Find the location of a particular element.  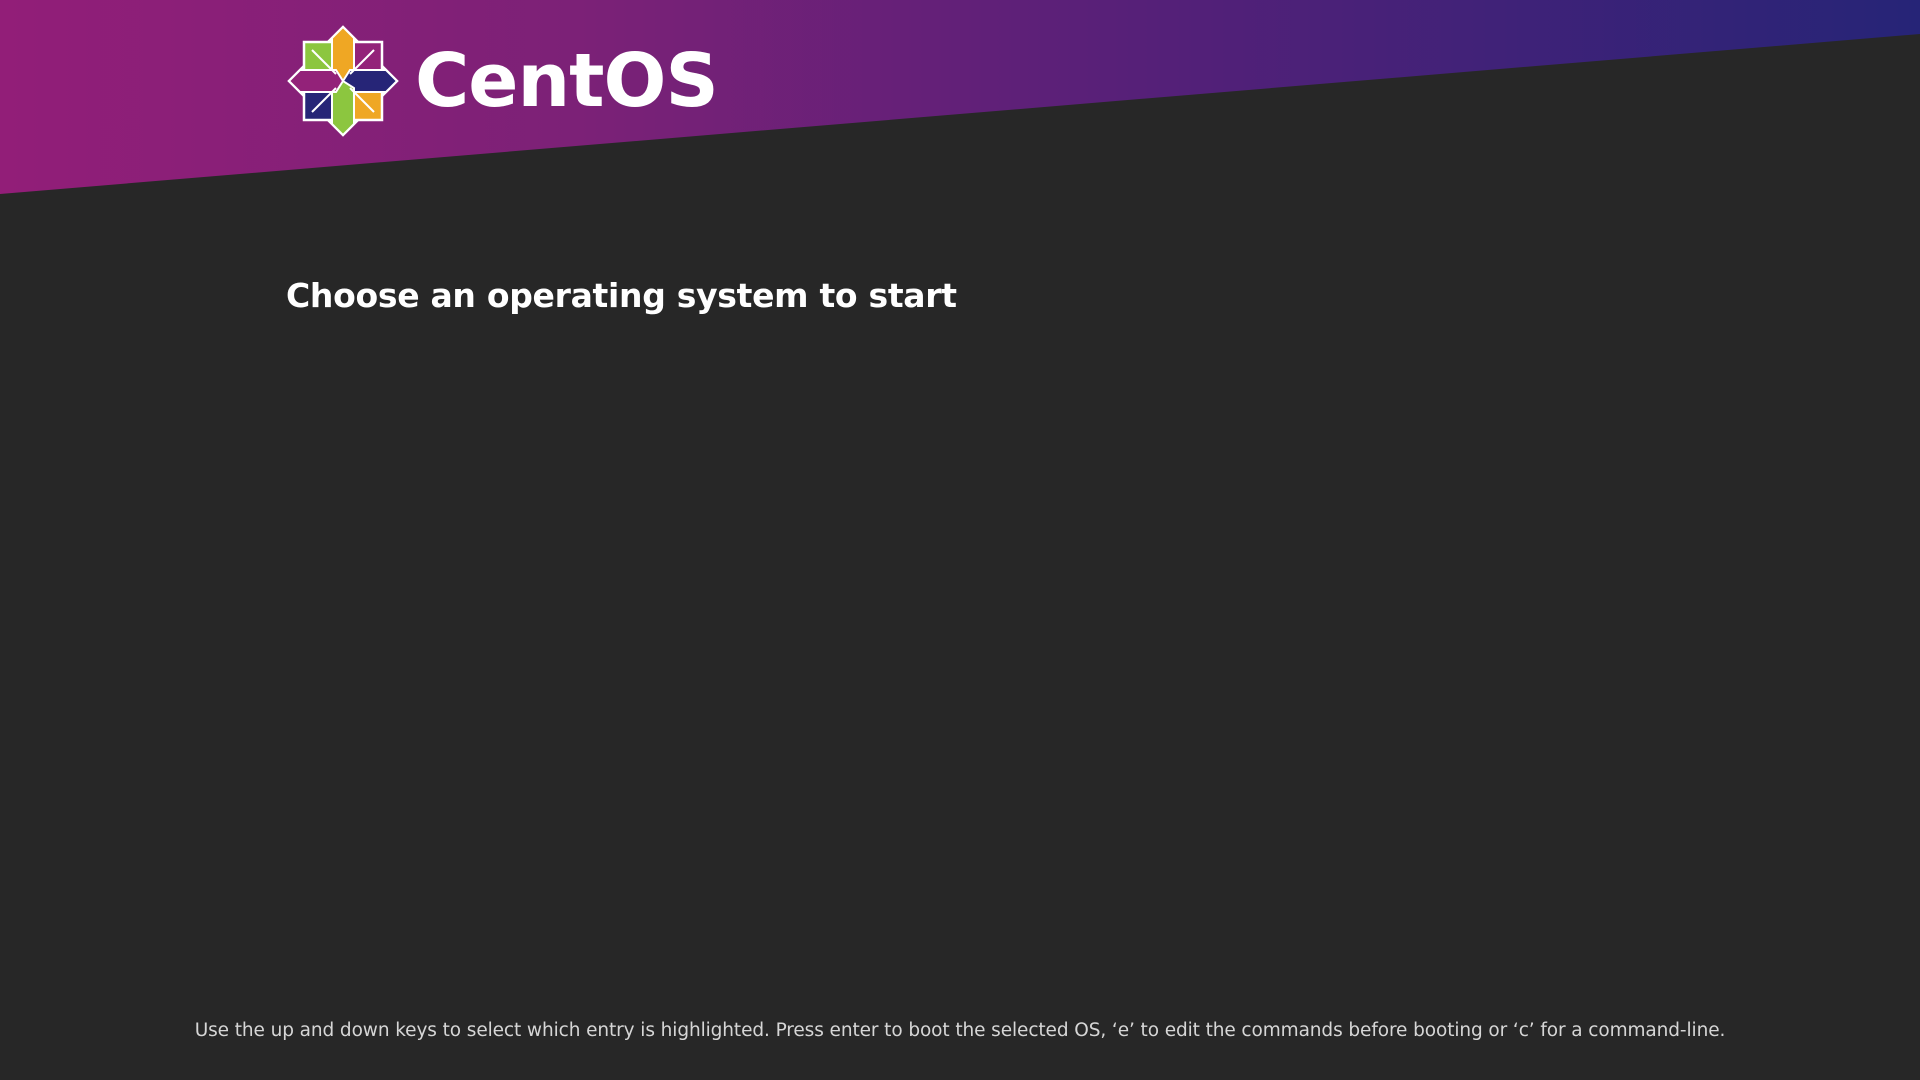

menu-title: Choose an operating system to start is located at coordinates (621, 295).